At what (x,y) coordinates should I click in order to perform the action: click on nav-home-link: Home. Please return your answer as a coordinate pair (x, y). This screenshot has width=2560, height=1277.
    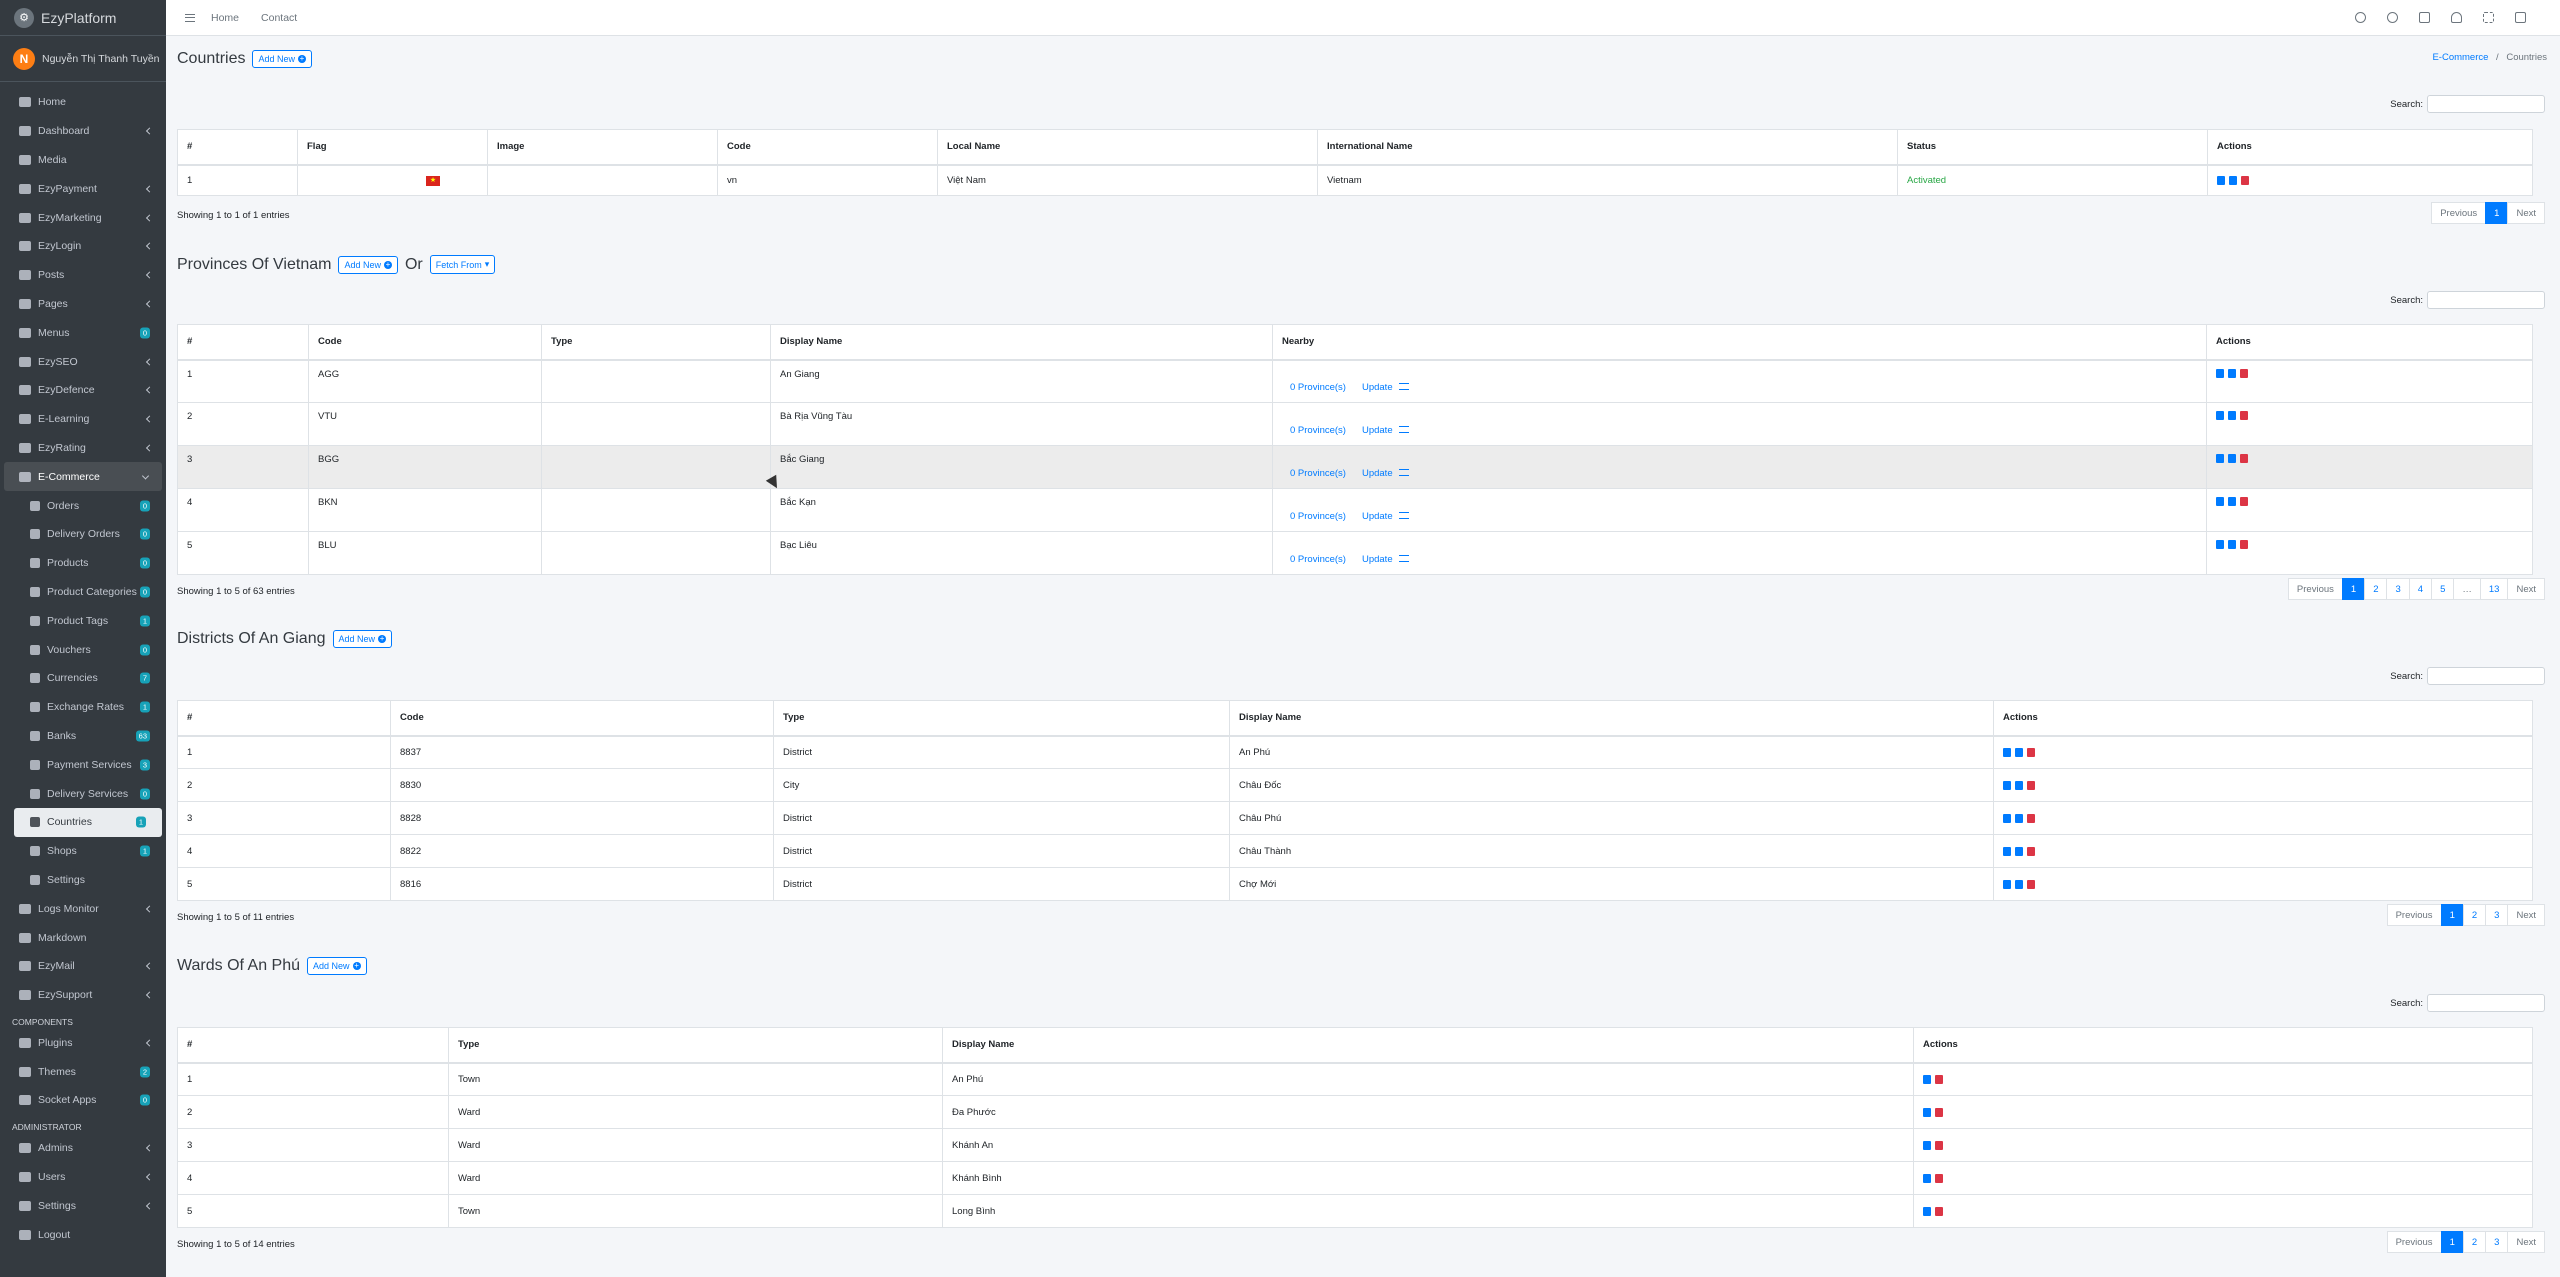
    Looking at the image, I should click on (225, 18).